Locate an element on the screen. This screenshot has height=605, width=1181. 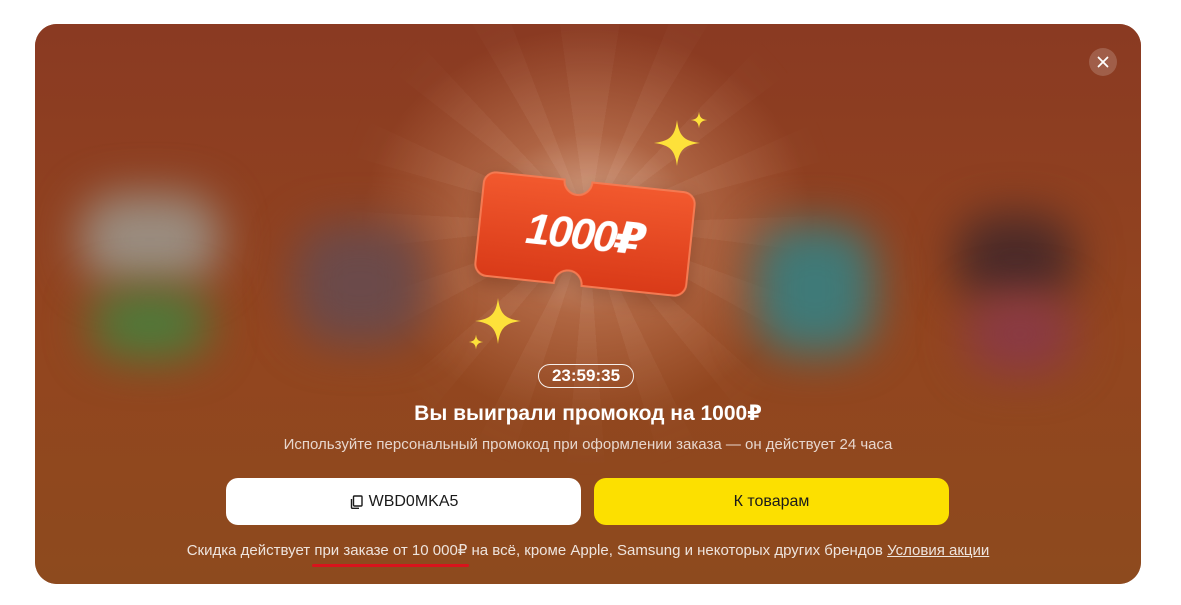
order-minimum-text: при заказе от 10 000₽ is located at coordinates (391, 550).